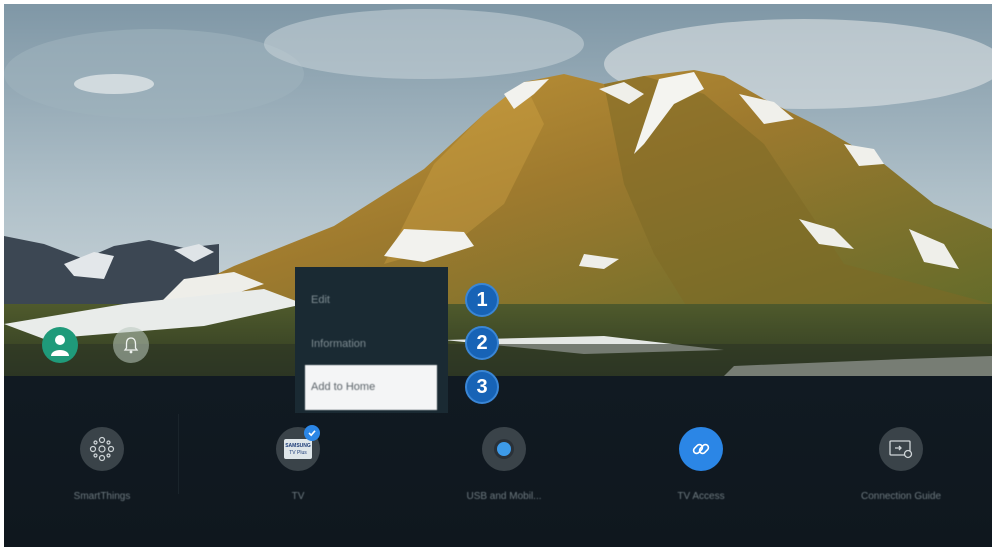  Describe the element at coordinates (701, 496) in the screenshot. I see `app-label: TV Access` at that location.